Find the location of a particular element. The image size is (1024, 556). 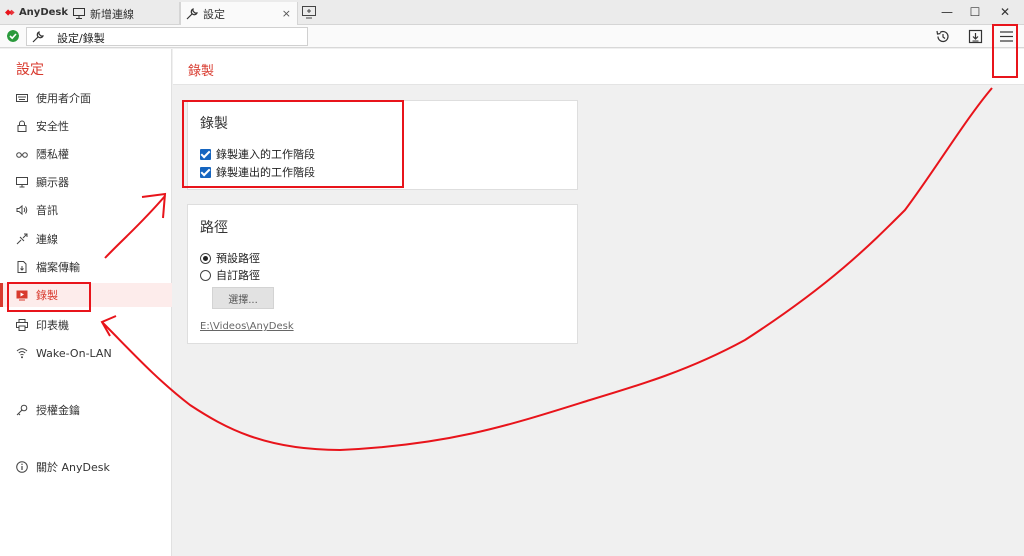

card-title: 錄製 is located at coordinates (214, 124).